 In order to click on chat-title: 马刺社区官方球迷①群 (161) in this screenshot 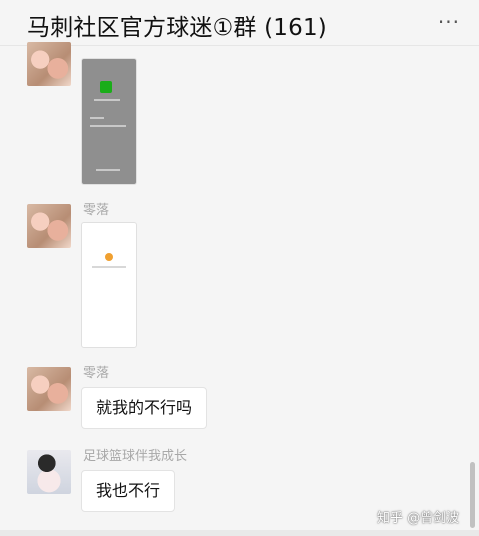, I will do `click(177, 28)`.